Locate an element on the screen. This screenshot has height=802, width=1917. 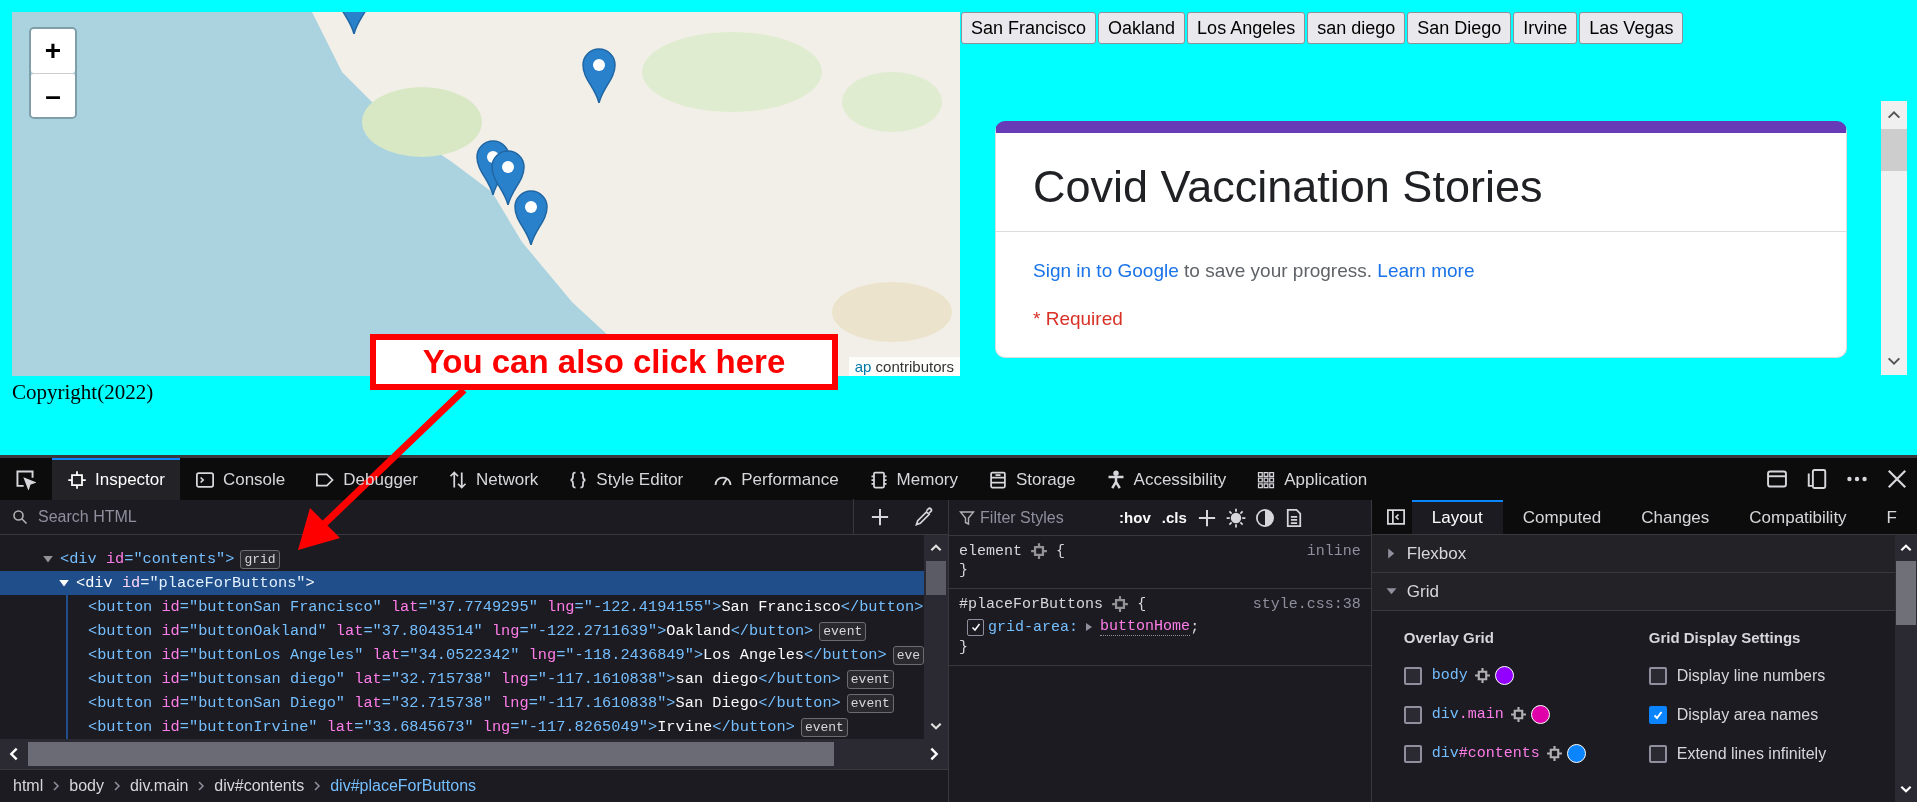
grid-element-label: div.main is located at coordinates (1467, 714).